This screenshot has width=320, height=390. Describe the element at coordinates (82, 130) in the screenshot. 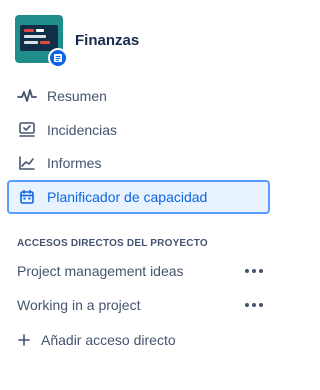

I see `nav-item-label: Incidencias` at that location.